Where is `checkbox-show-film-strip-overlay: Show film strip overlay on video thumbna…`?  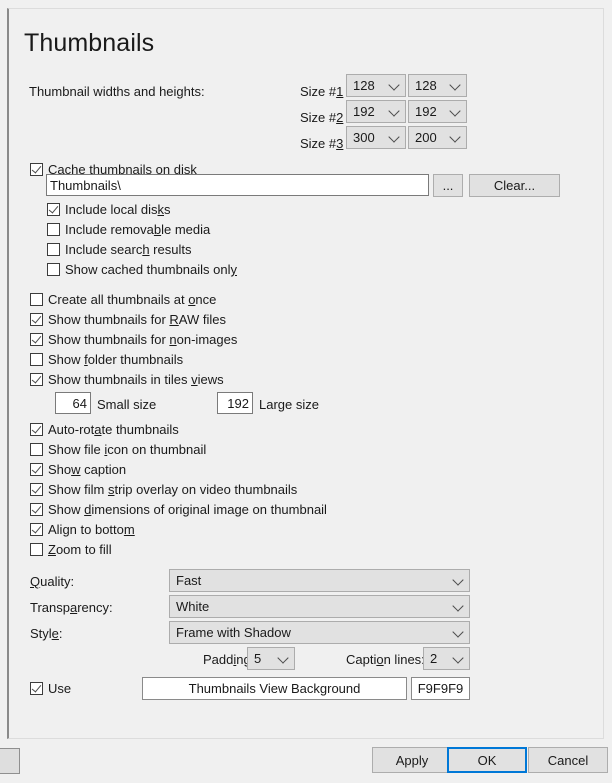 checkbox-show-film-strip-overlay: Show film strip overlay on video thumbna… is located at coordinates (163, 489).